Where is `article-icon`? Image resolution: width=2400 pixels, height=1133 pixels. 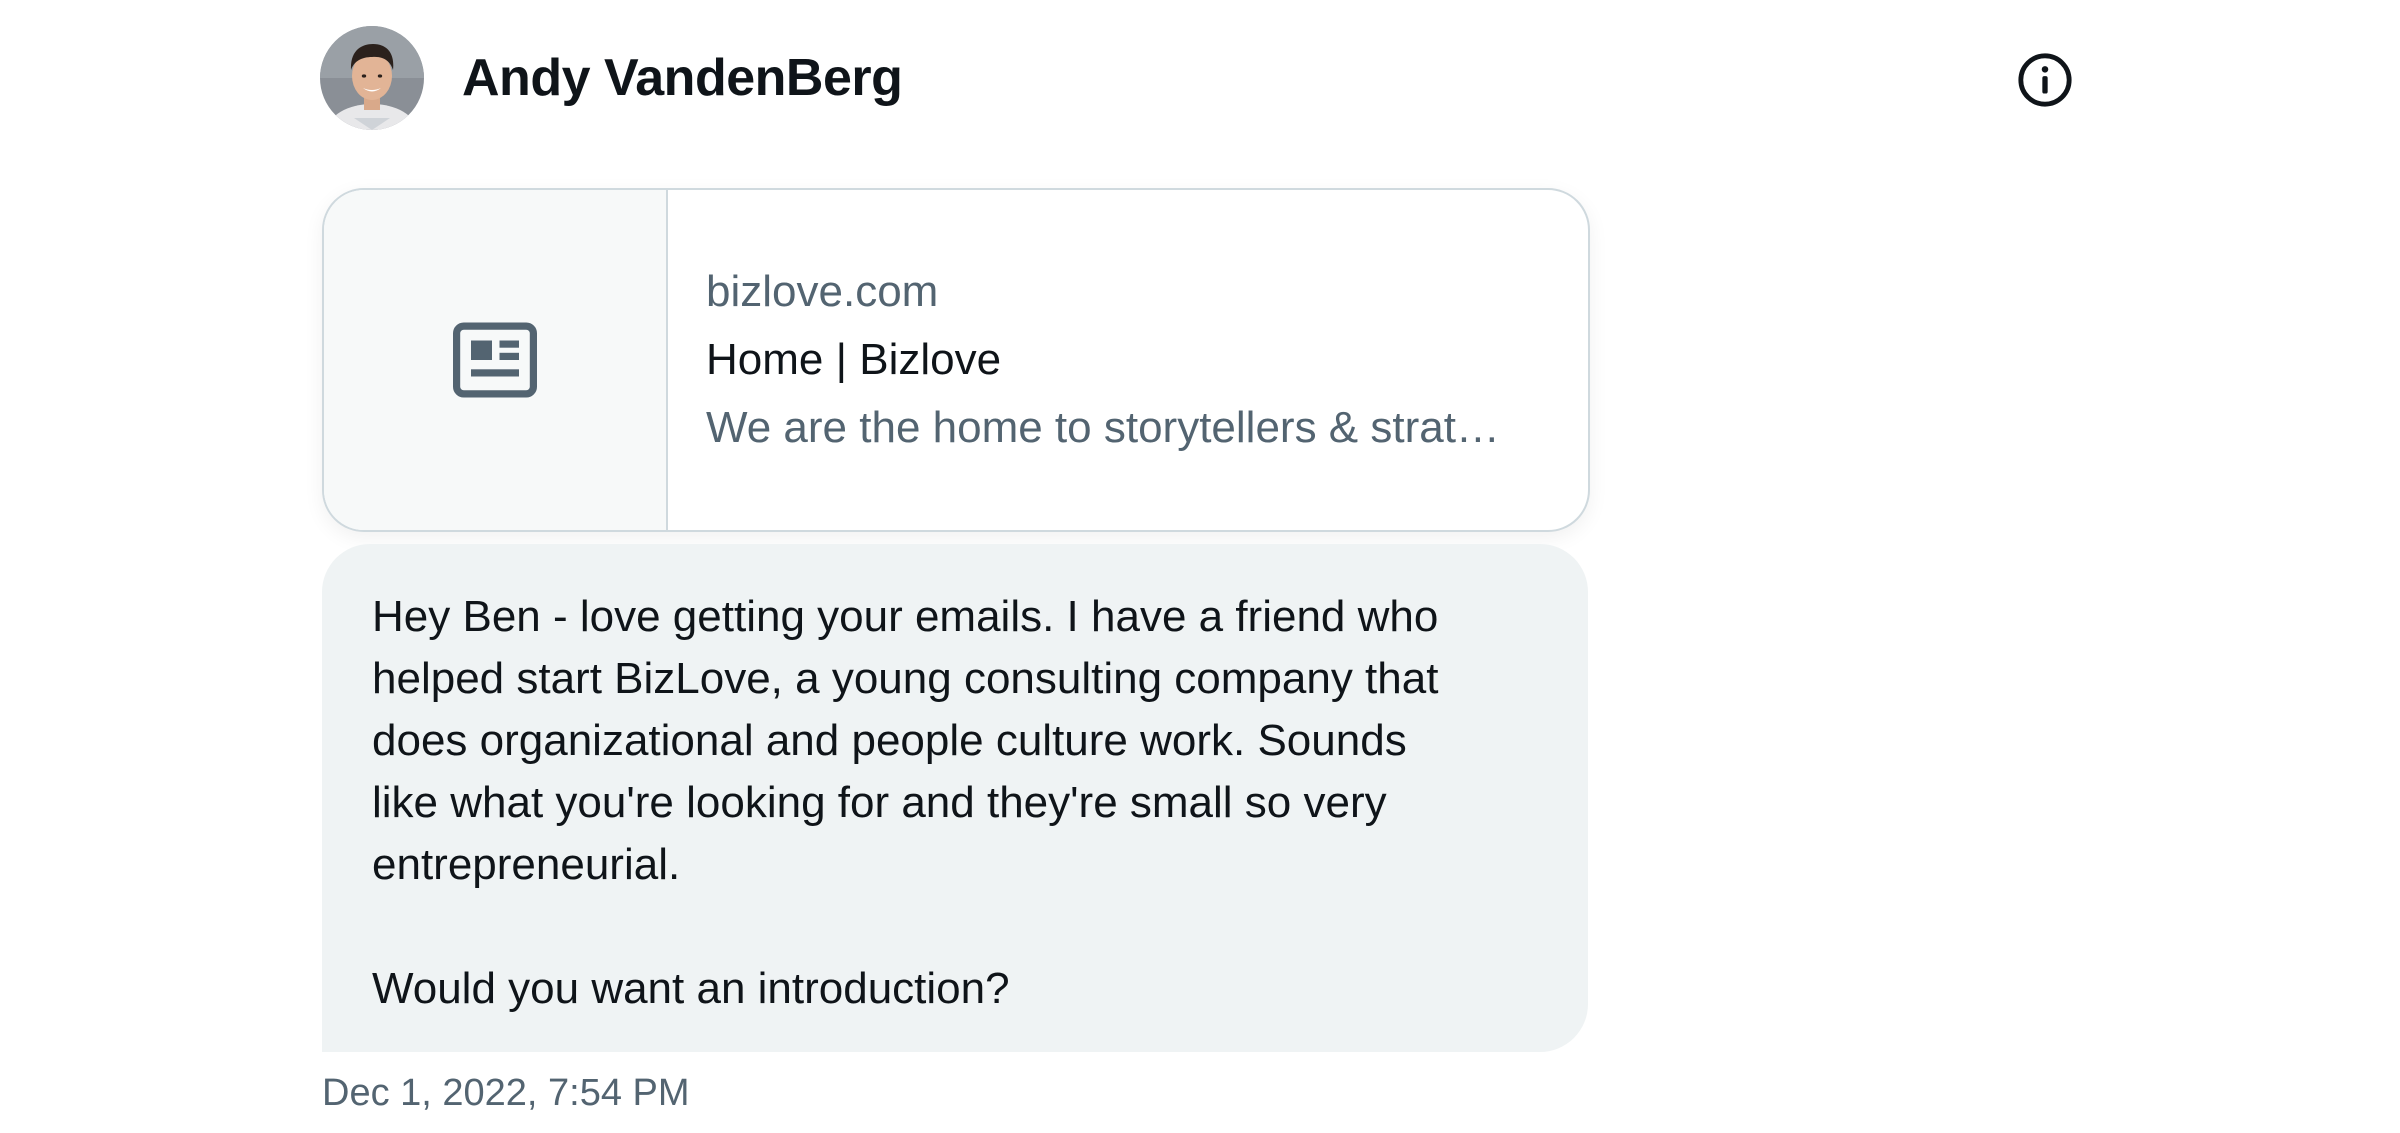 article-icon is located at coordinates (495, 360).